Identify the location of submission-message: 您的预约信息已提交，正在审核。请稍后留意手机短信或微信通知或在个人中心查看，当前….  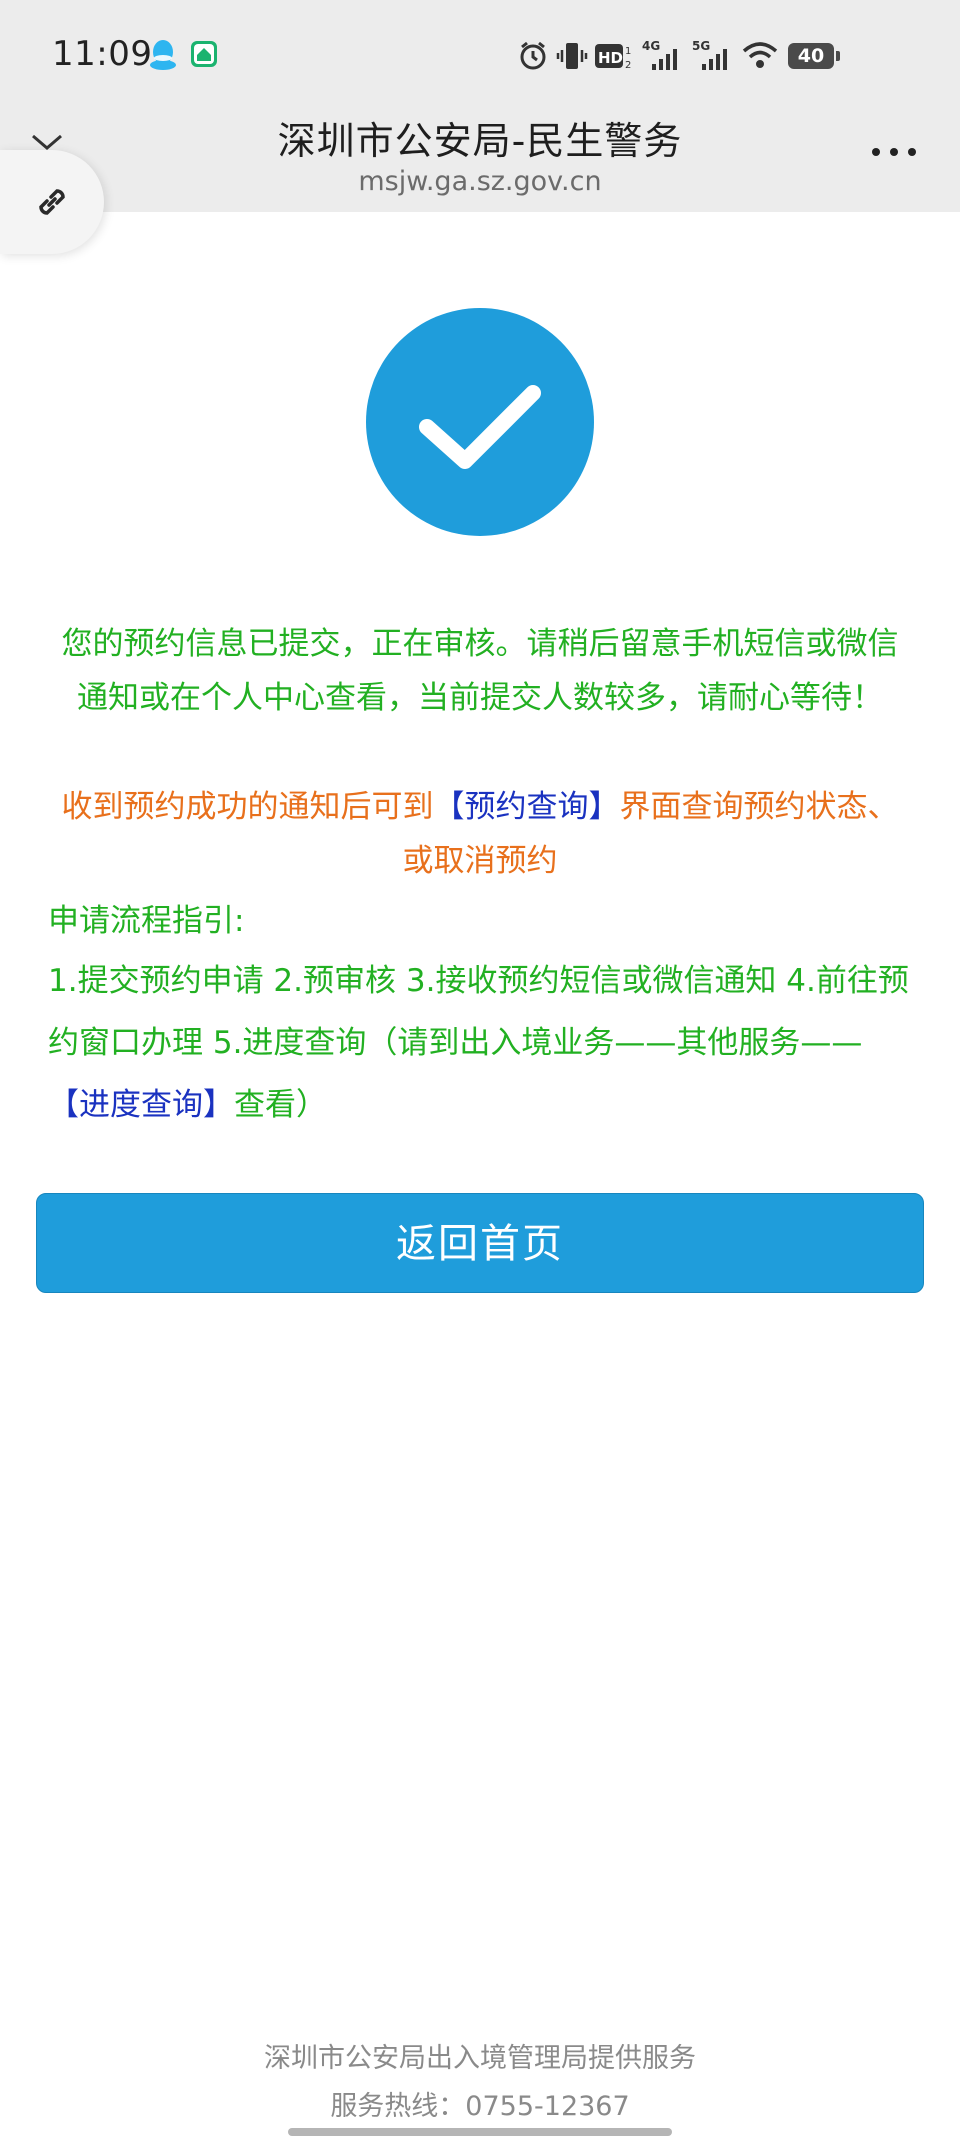
(480, 671).